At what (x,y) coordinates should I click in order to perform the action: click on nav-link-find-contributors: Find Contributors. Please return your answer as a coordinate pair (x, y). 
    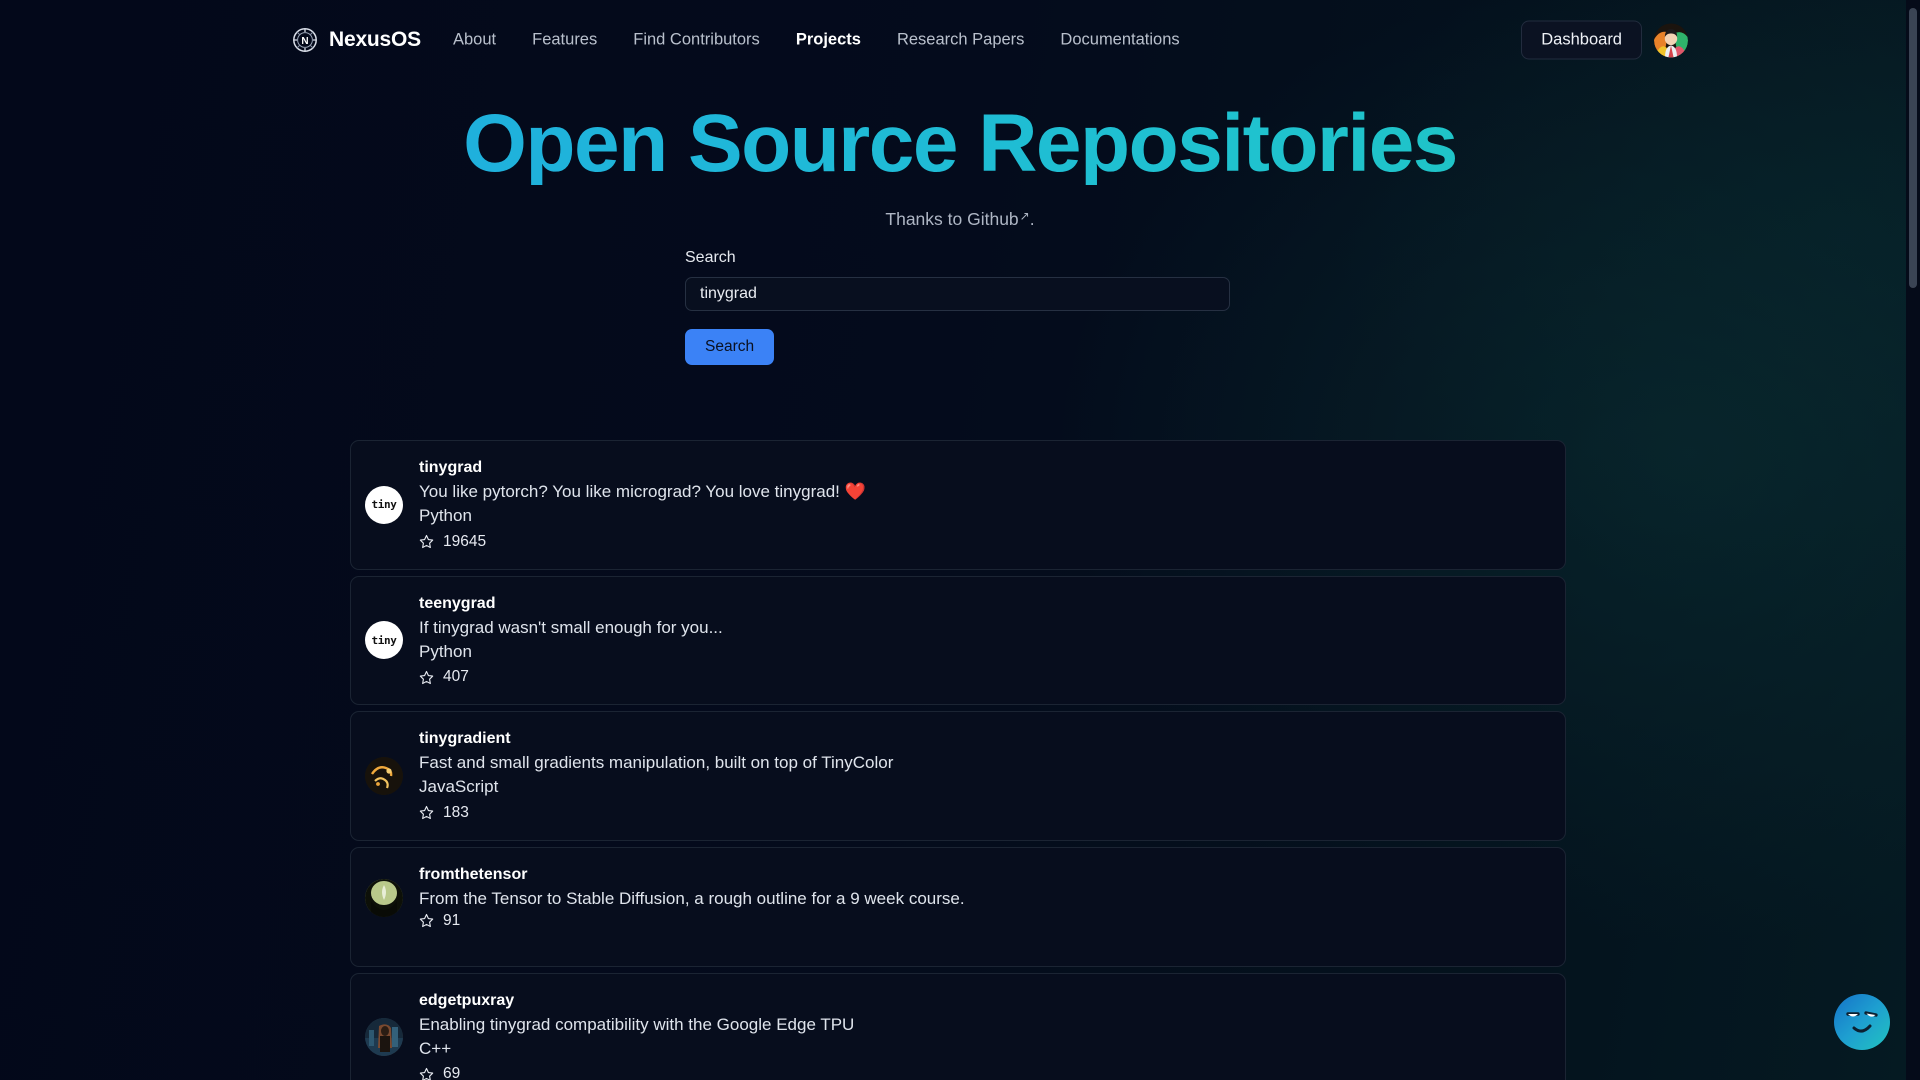
    Looking at the image, I should click on (696, 40).